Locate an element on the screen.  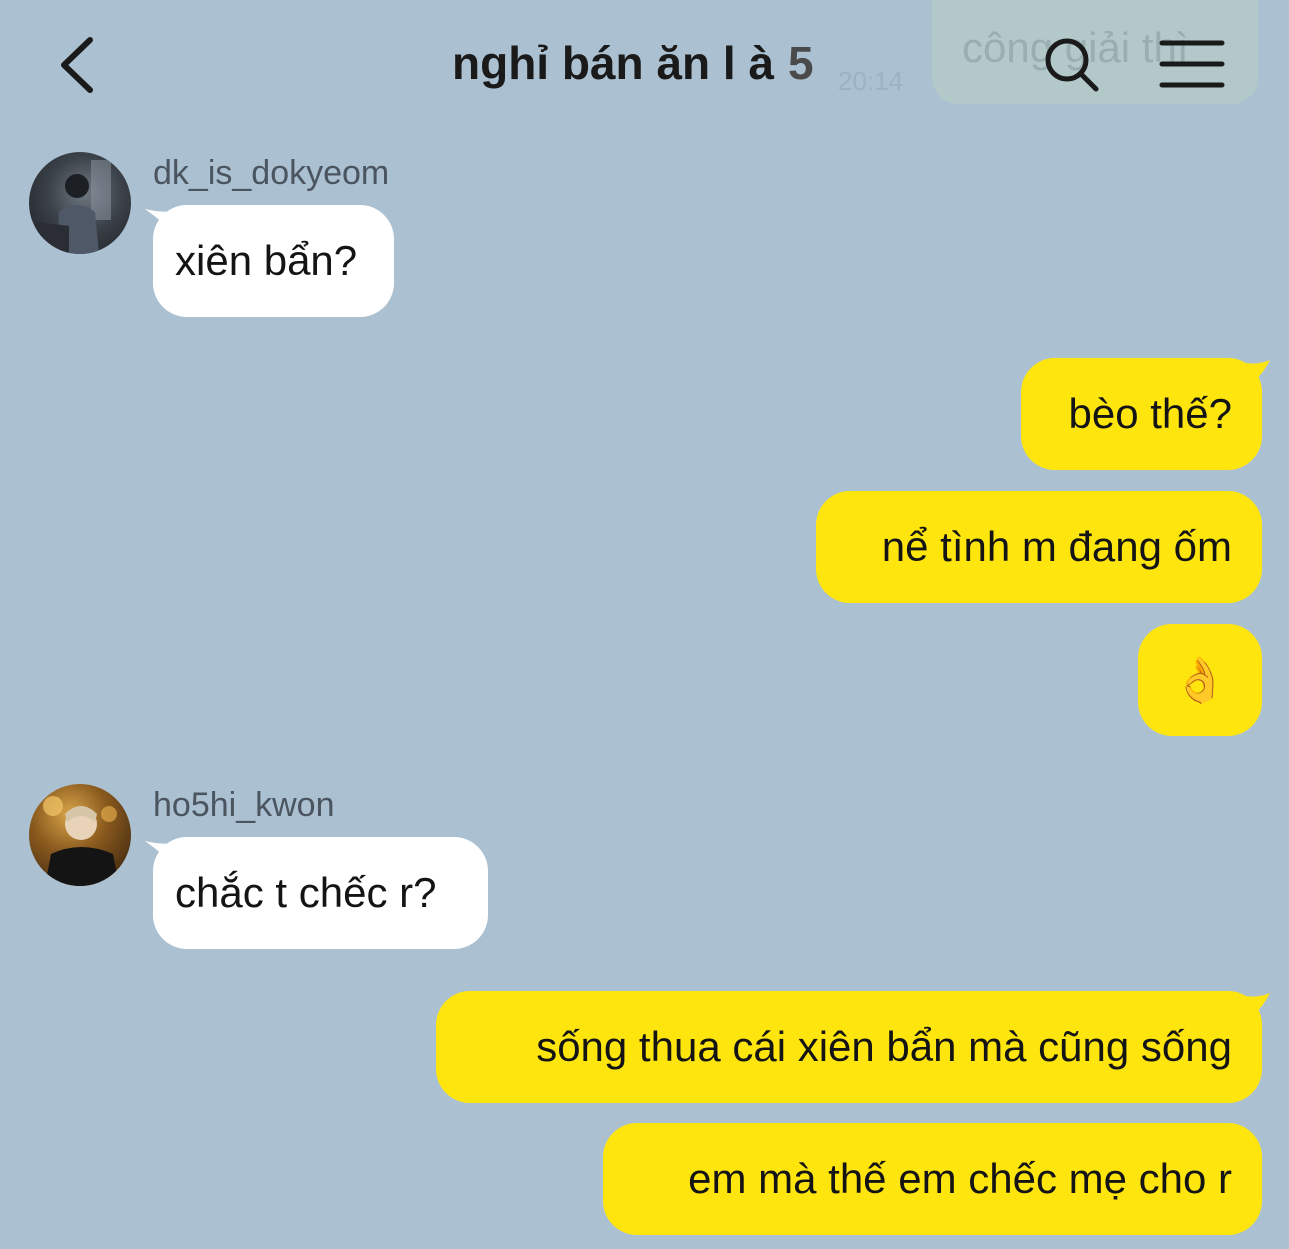
search-button is located at coordinates (1072, 66).